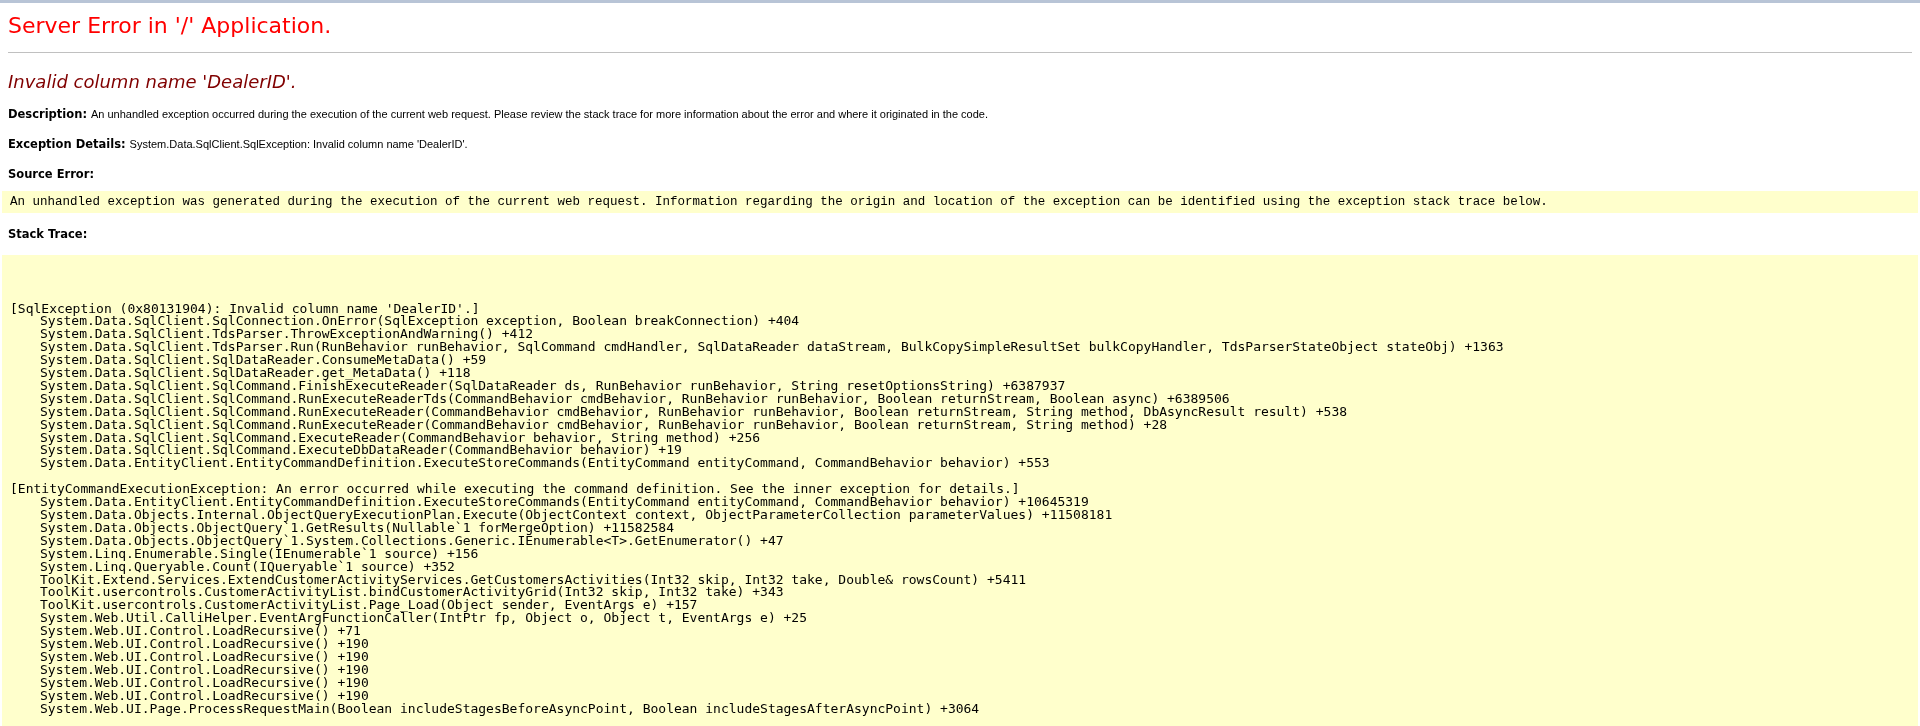 This screenshot has width=1920, height=726. I want to click on stack-frame: System.Data.EntityClient.EntityCommandDefinition.ExecuteStoreCommands(EntityCommand entityCommand, CommandBehavior behavior) +553, so click(960, 464).